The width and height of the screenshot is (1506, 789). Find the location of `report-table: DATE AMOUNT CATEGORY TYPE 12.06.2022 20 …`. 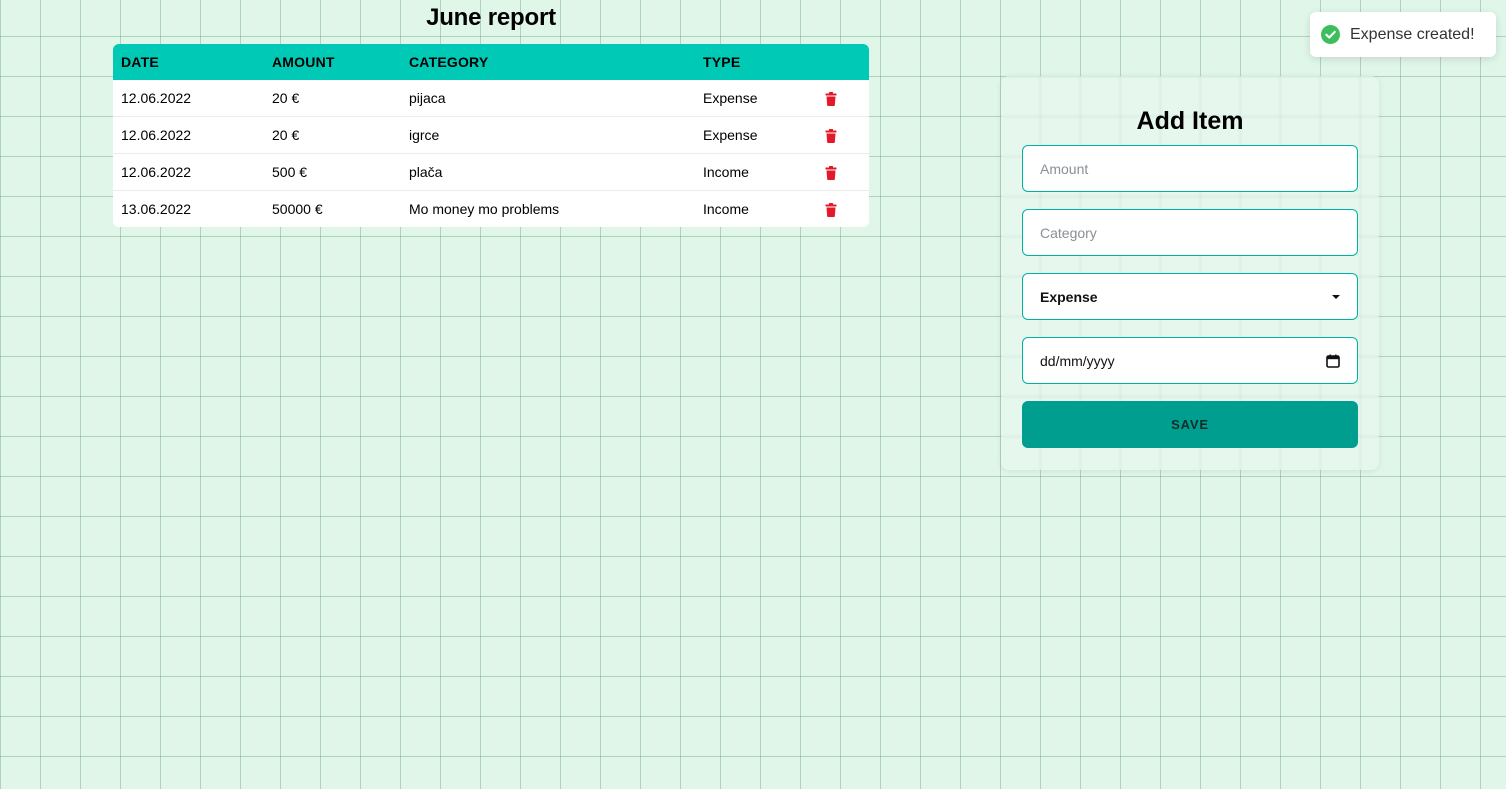

report-table: DATE AMOUNT CATEGORY TYPE 12.06.2022 20 … is located at coordinates (491, 135).